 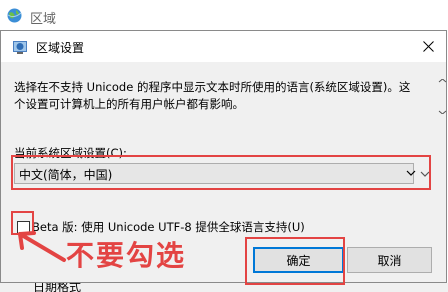 I want to click on cancel-button-label: 取消, so click(x=389, y=260).